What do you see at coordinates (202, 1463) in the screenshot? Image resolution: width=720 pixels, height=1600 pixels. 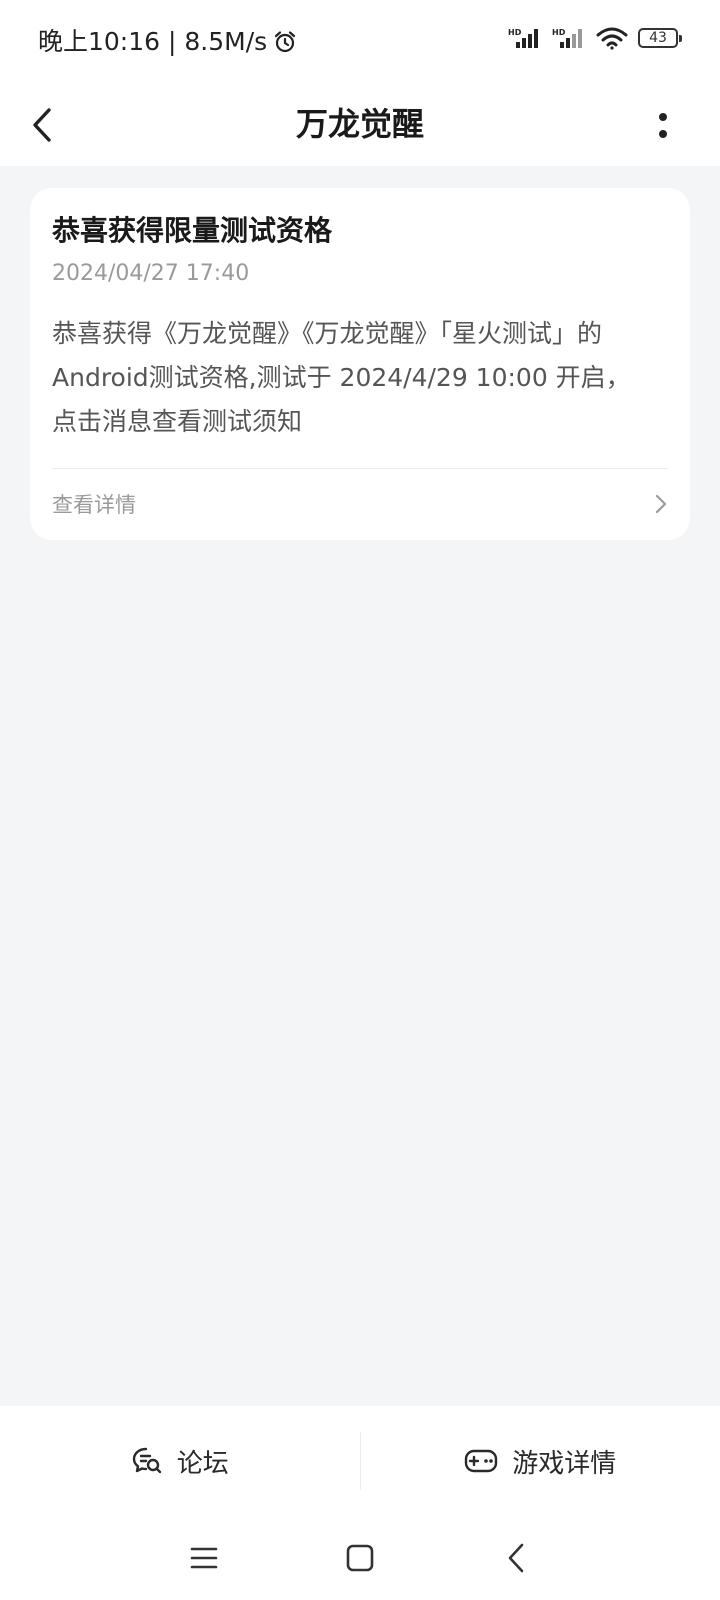 I see `forum-label: 论坛` at bounding box center [202, 1463].